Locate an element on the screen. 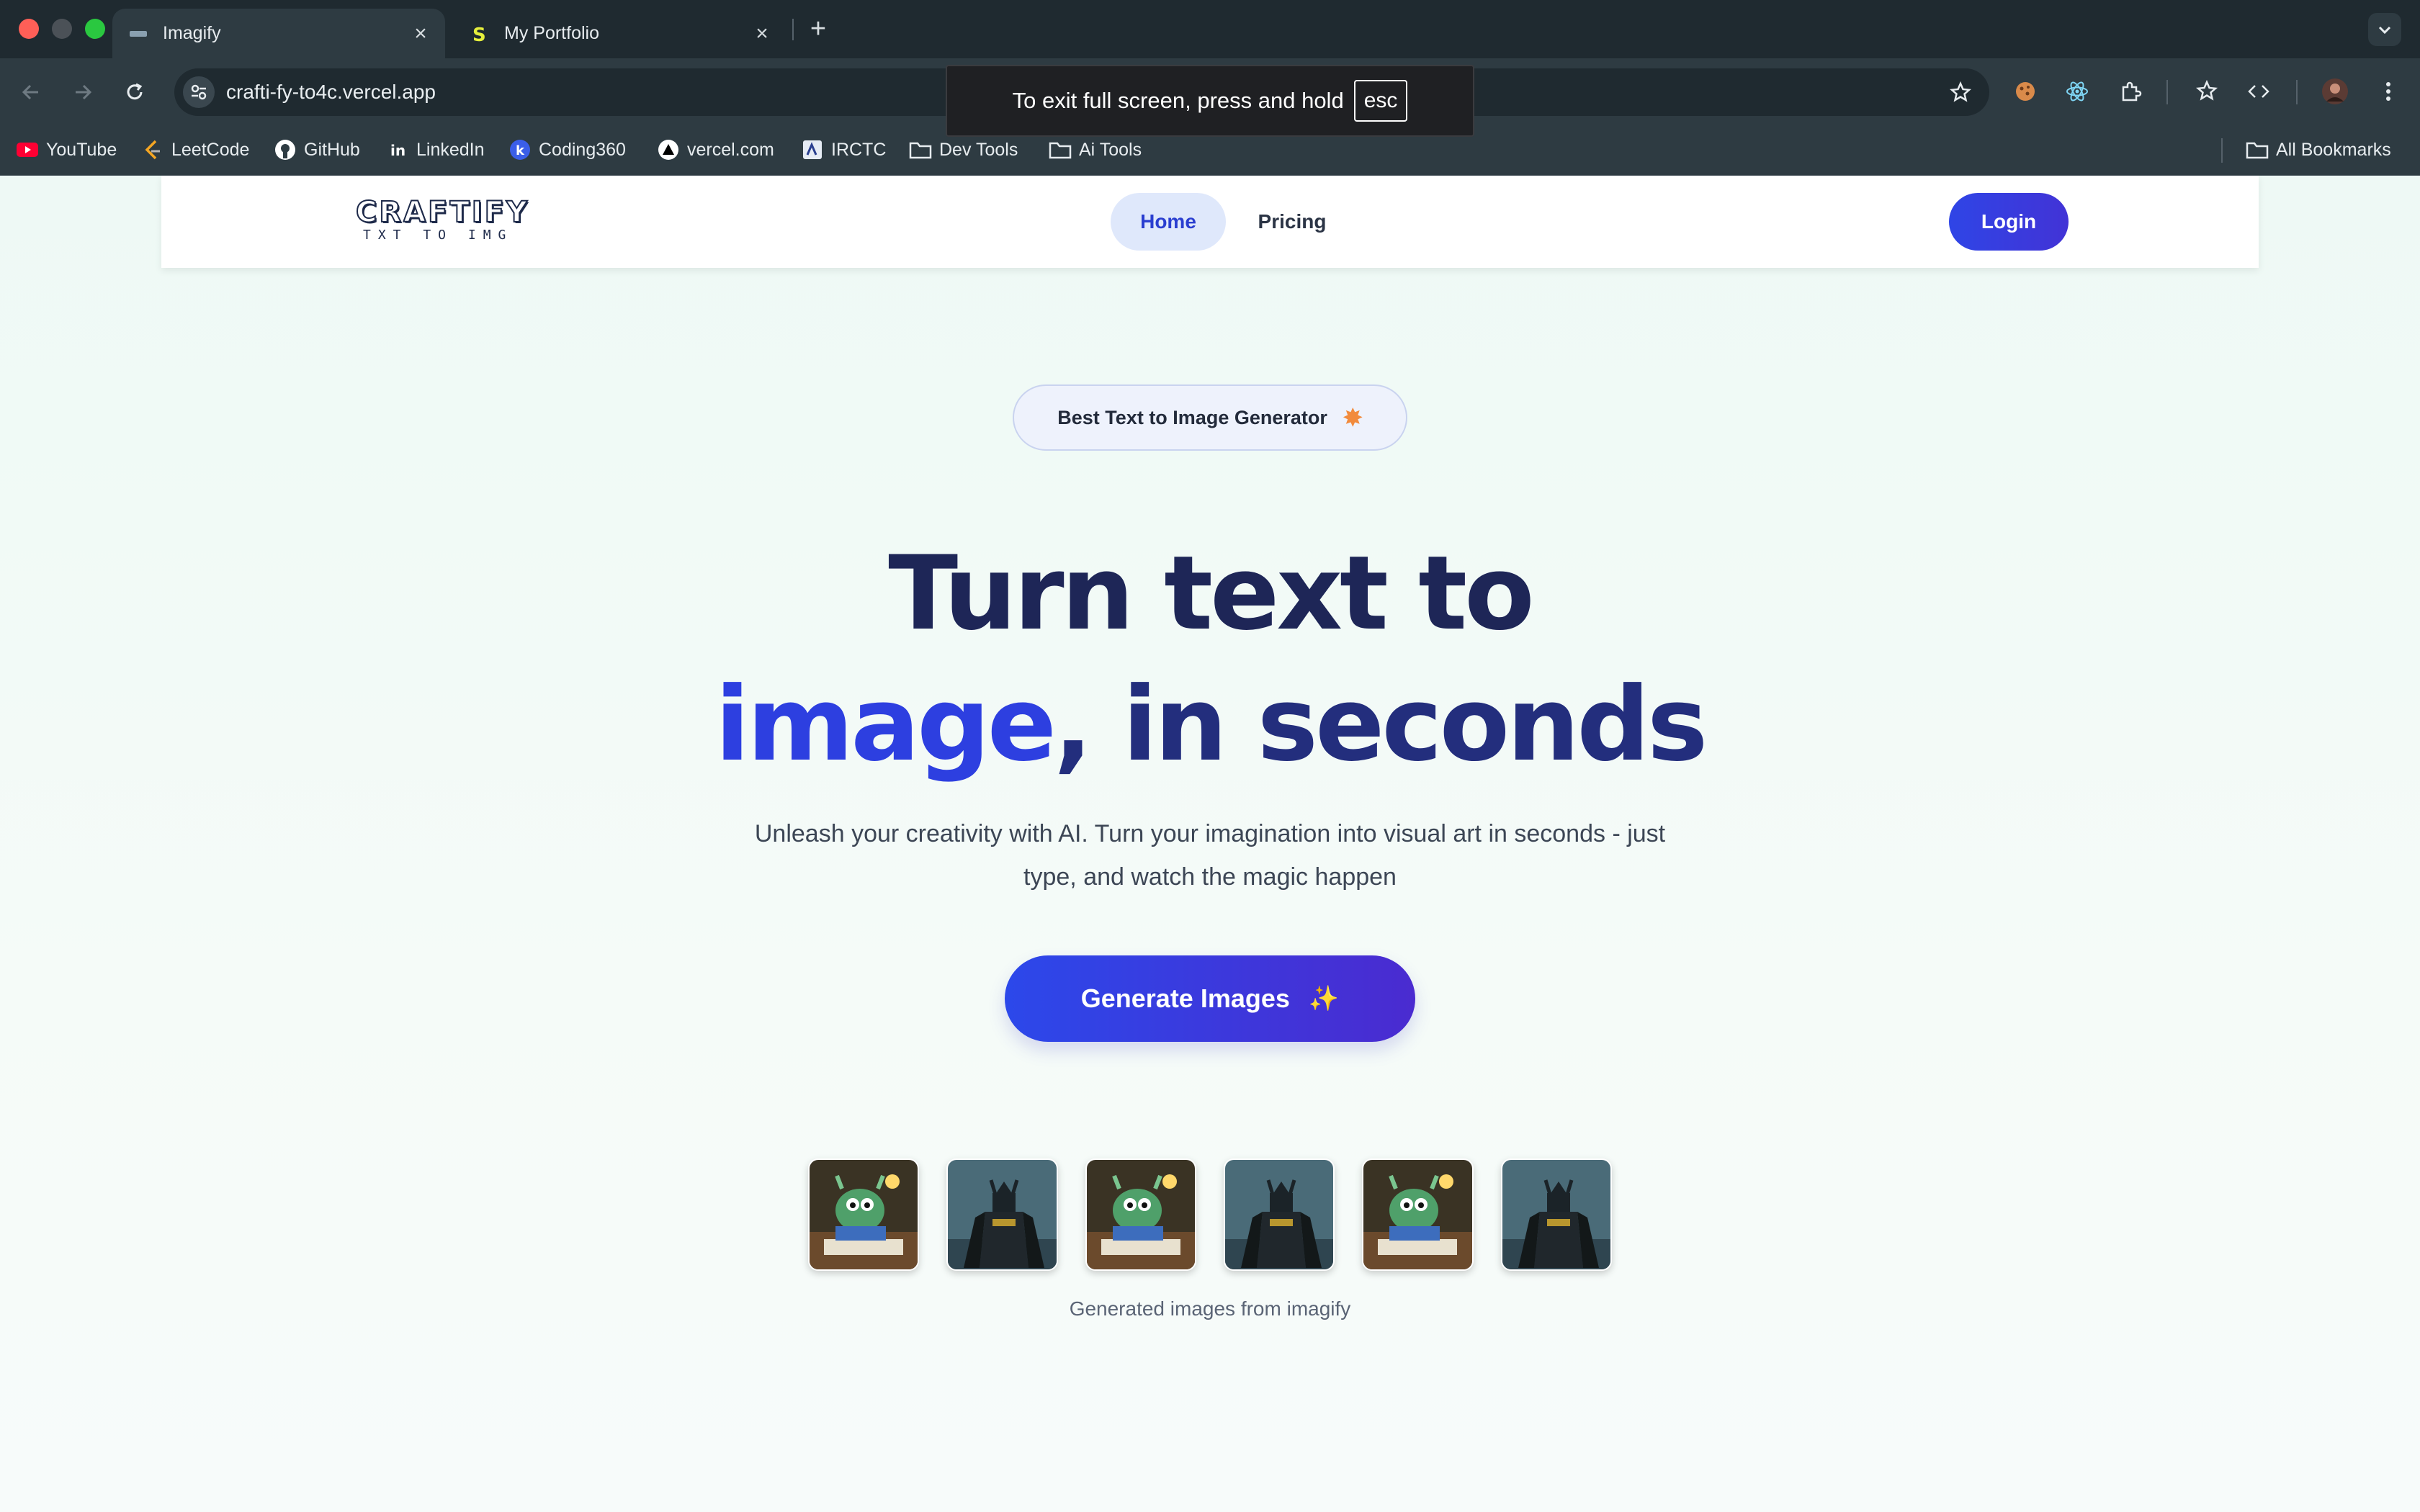  s-favicon-icon: S is located at coordinates (480, 34).